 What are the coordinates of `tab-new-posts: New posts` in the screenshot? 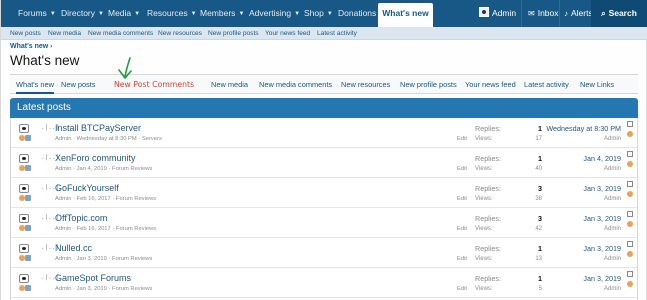 It's located at (78, 84).